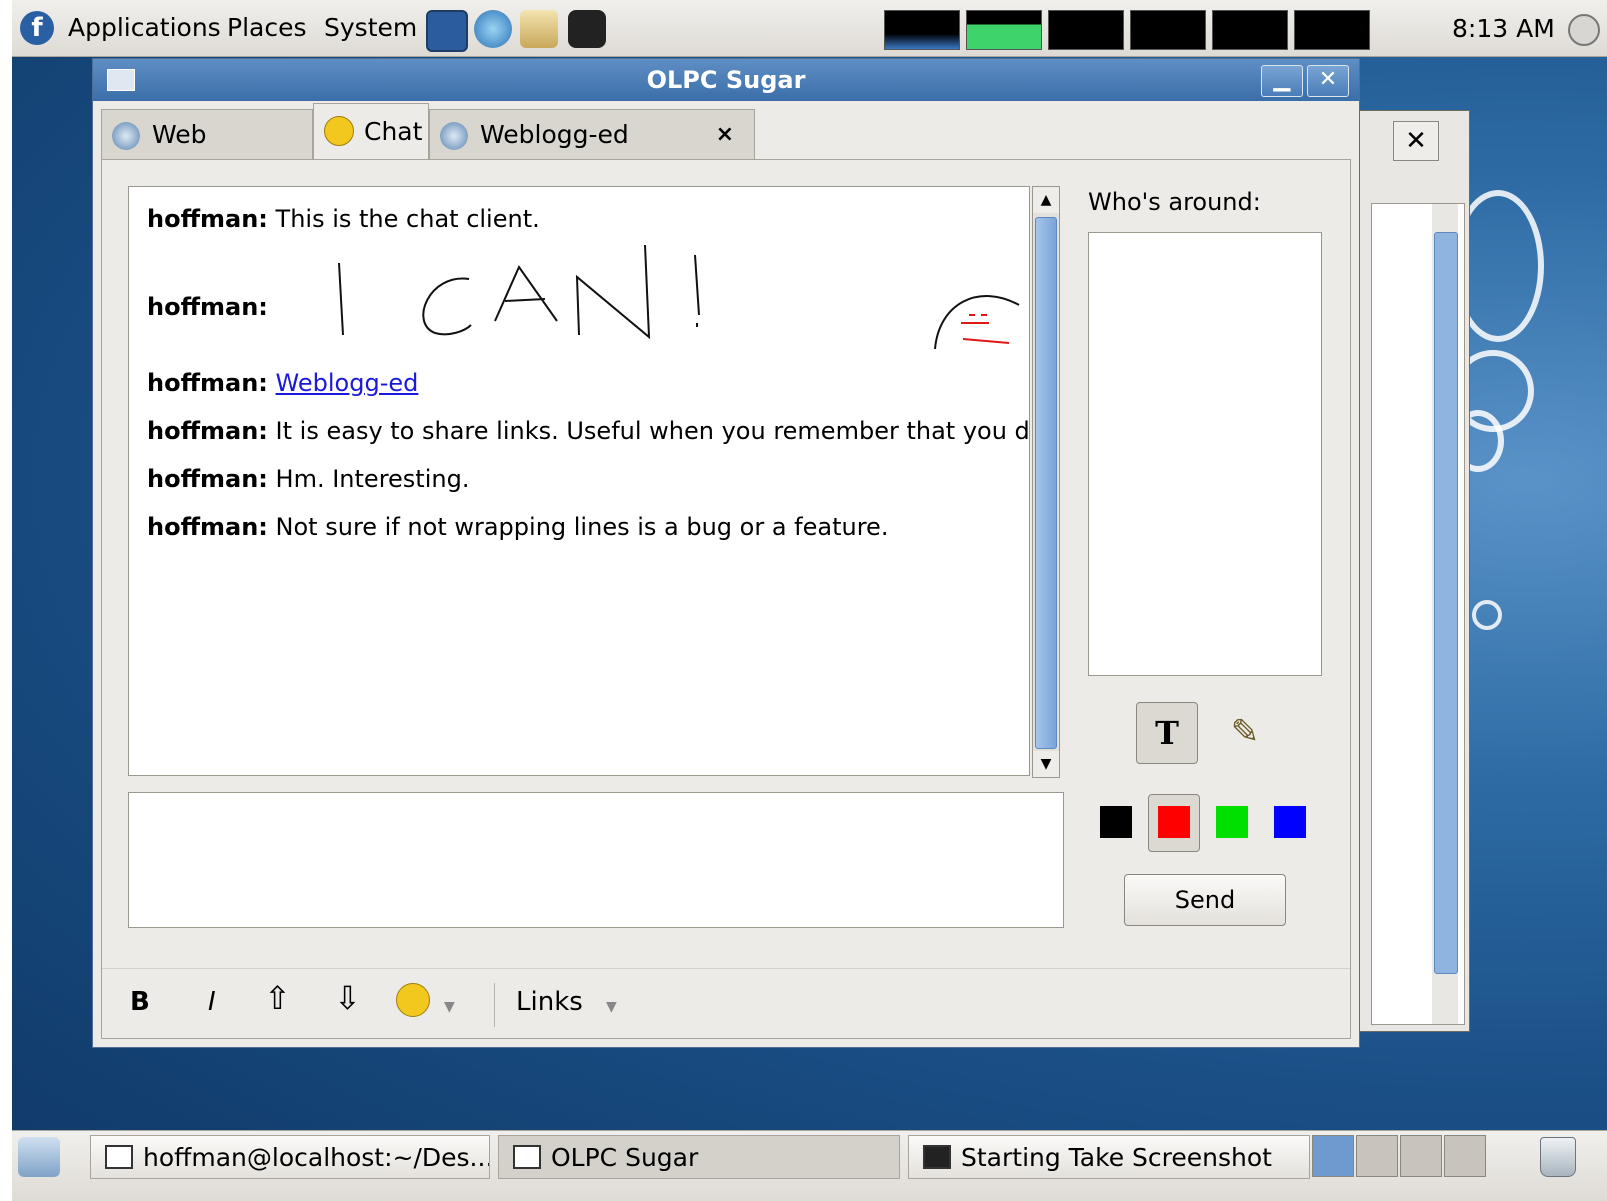 This screenshot has height=1201, width=1607. What do you see at coordinates (39, 1157) in the screenshot?
I see `show-desktop-icon` at bounding box center [39, 1157].